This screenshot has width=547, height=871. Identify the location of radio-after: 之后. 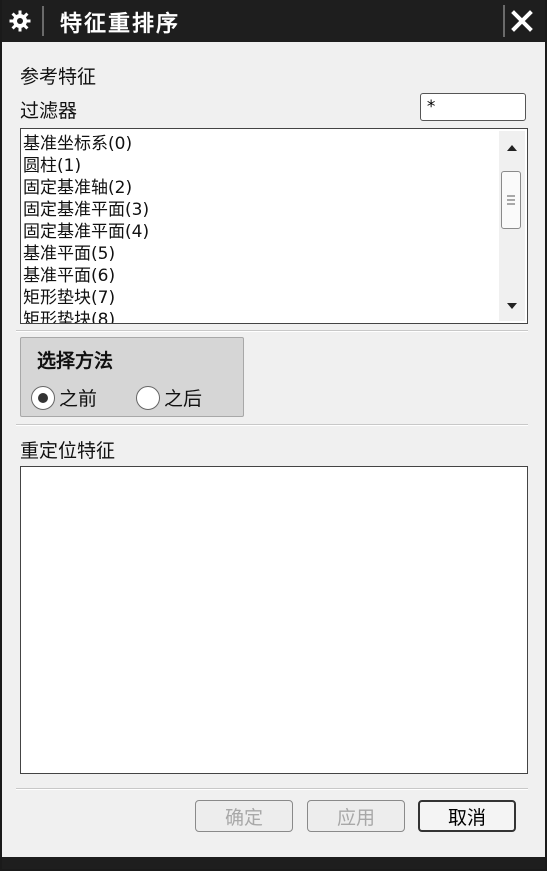
(169, 397).